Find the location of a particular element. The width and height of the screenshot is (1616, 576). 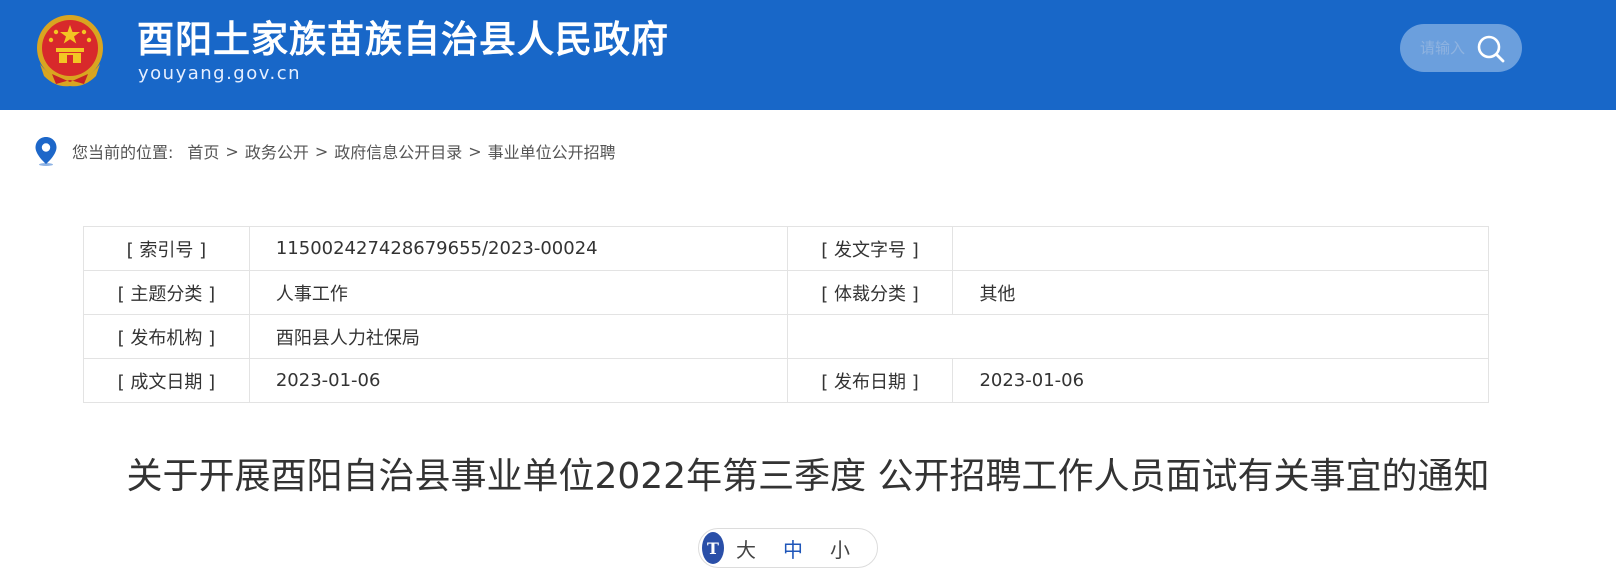

search-icon is located at coordinates (1491, 49).